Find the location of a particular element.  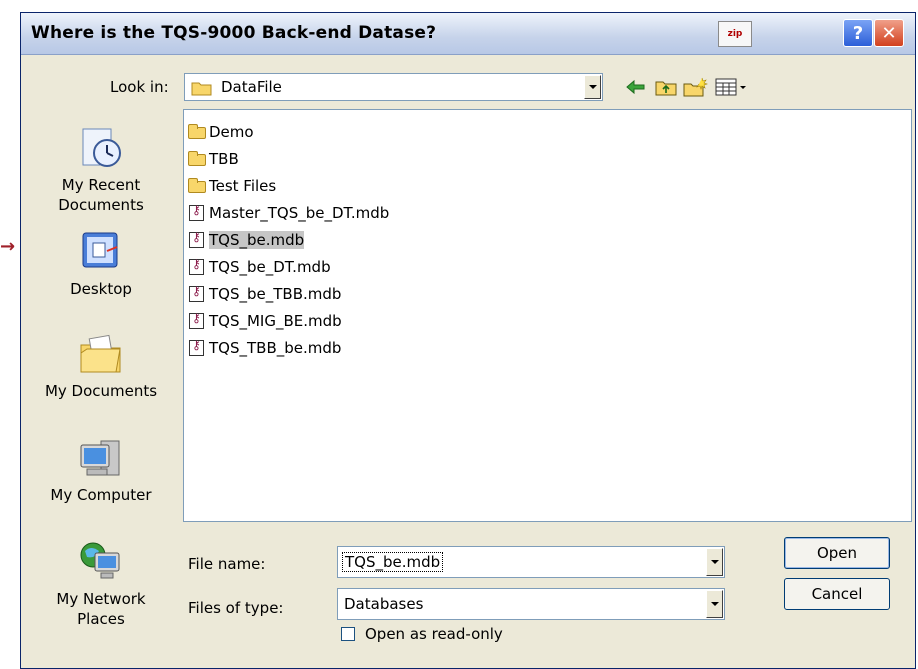

read-only-checkbox is located at coordinates (348, 634).